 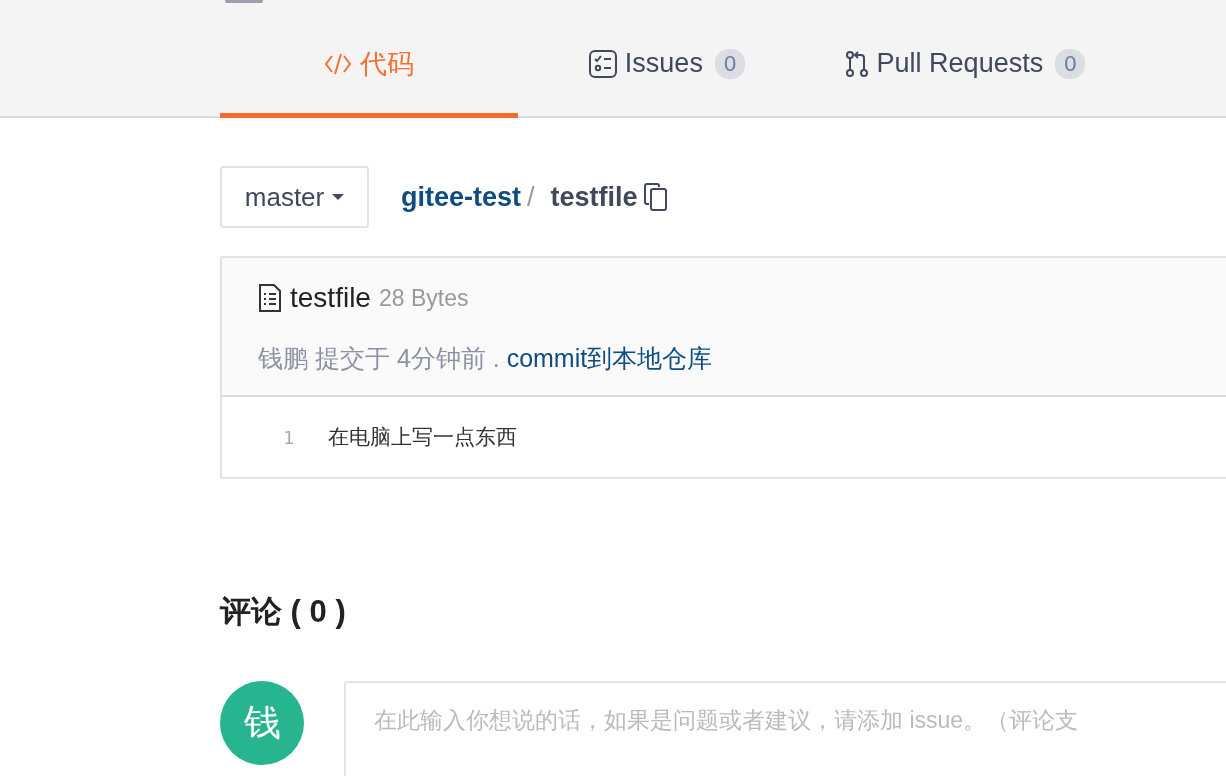 What do you see at coordinates (461, 197) in the screenshot?
I see `repo-link: gitee-test` at bounding box center [461, 197].